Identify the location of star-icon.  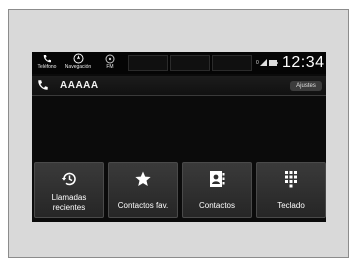
(143, 180).